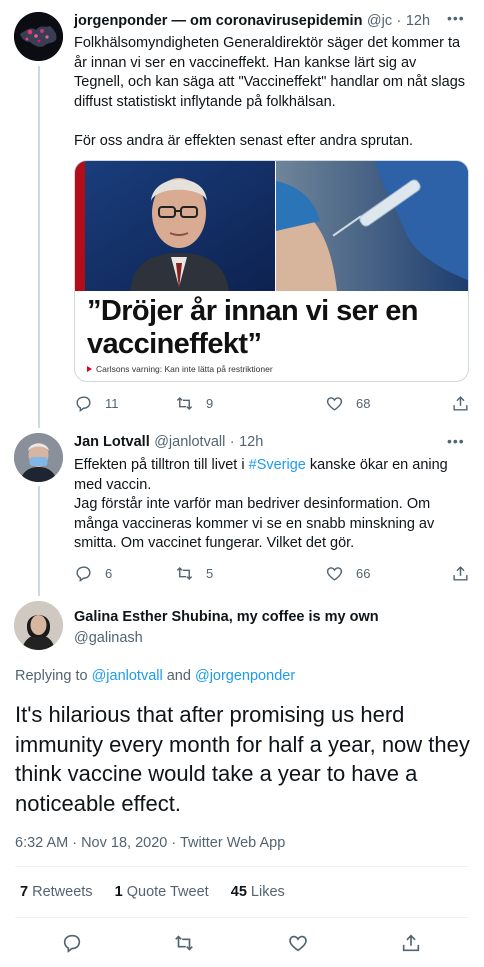 This screenshot has width=484, height=967. Describe the element at coordinates (109, 573) in the screenshot. I see `reply-count: 6` at that location.